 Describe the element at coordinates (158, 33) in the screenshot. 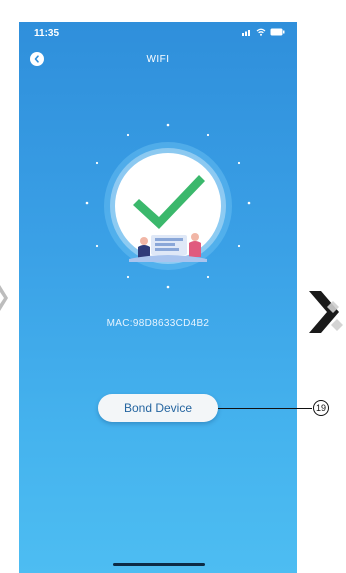

I see `status-bar: 11:35` at that location.